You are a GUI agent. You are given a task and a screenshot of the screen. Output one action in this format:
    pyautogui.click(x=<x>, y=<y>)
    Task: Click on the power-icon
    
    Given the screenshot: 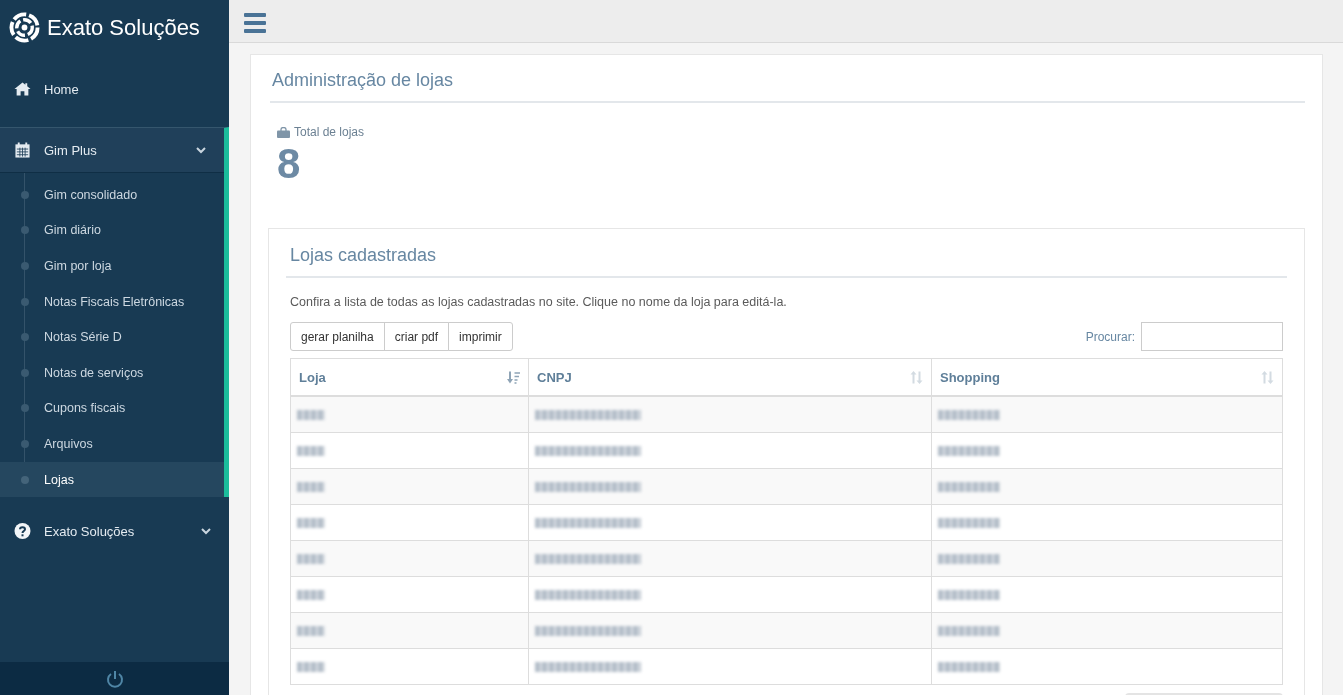 What is the action you would take?
    pyautogui.click(x=114, y=678)
    